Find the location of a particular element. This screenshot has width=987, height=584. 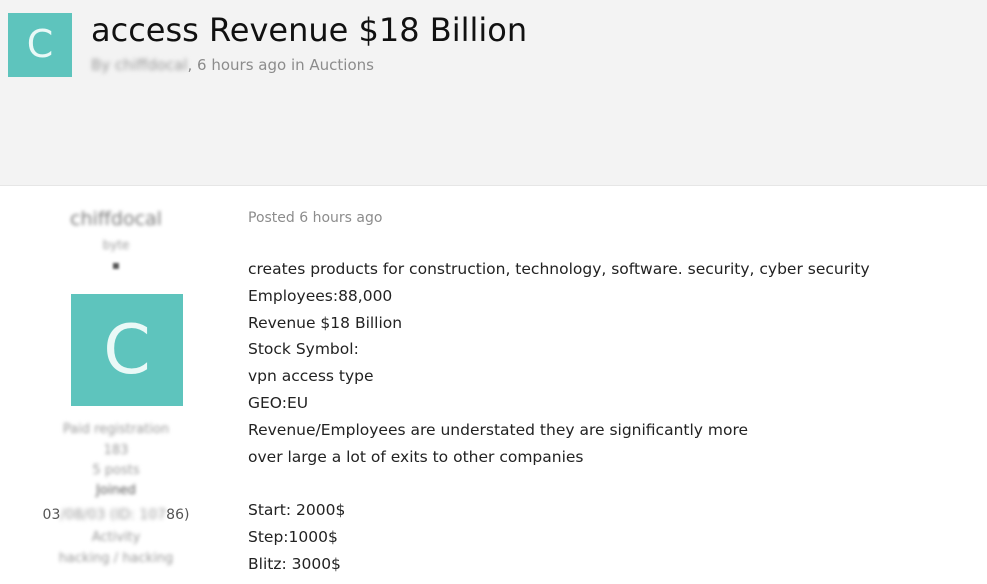

author-activity-label: Activity is located at coordinates (116, 537).